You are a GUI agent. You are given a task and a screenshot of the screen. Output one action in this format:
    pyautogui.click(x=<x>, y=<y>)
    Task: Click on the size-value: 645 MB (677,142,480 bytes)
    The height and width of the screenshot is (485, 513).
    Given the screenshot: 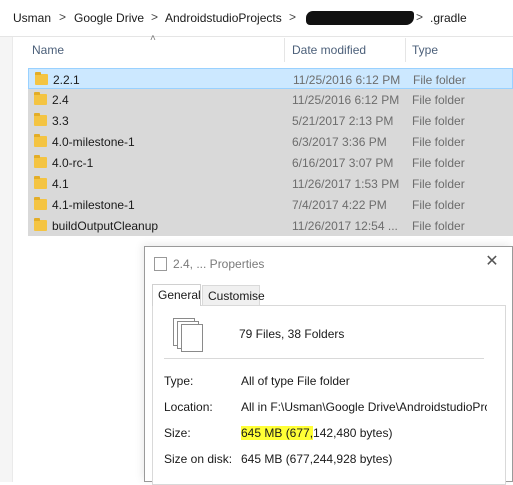 What is the action you would take?
    pyautogui.click(x=316, y=433)
    